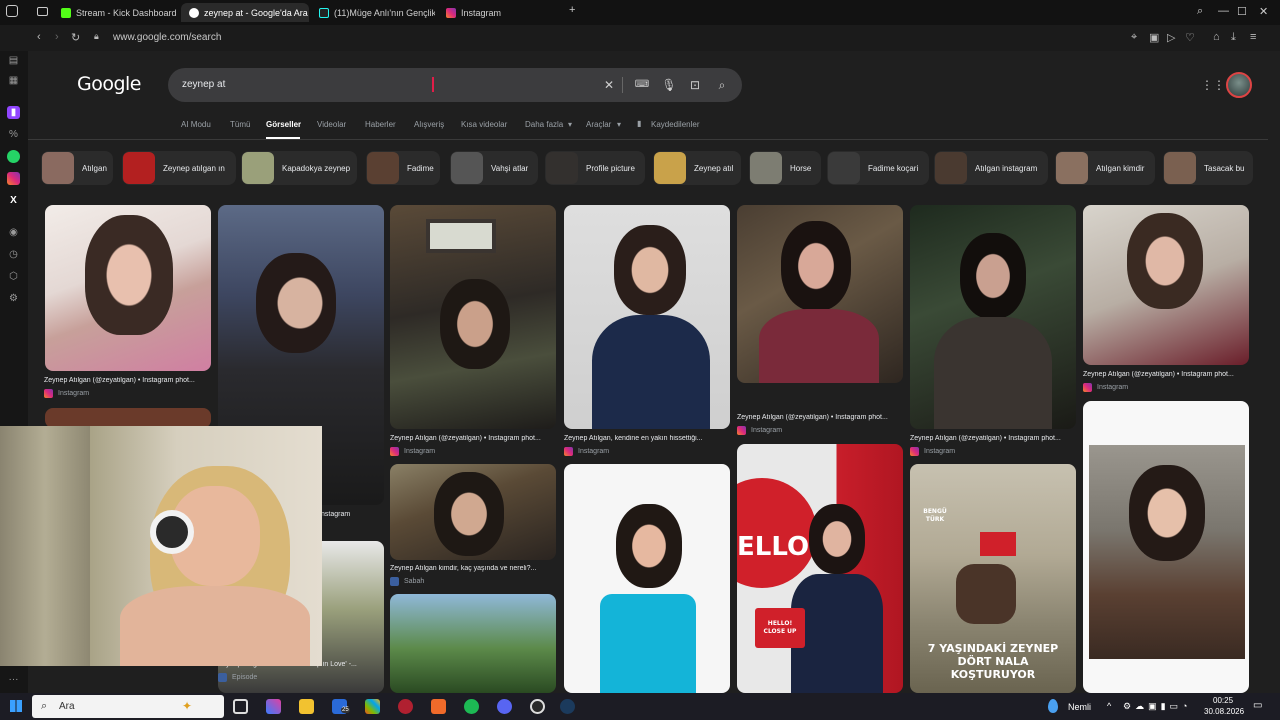  What do you see at coordinates (283, 124) in the screenshot?
I see `tab-images: Görseller` at bounding box center [283, 124].